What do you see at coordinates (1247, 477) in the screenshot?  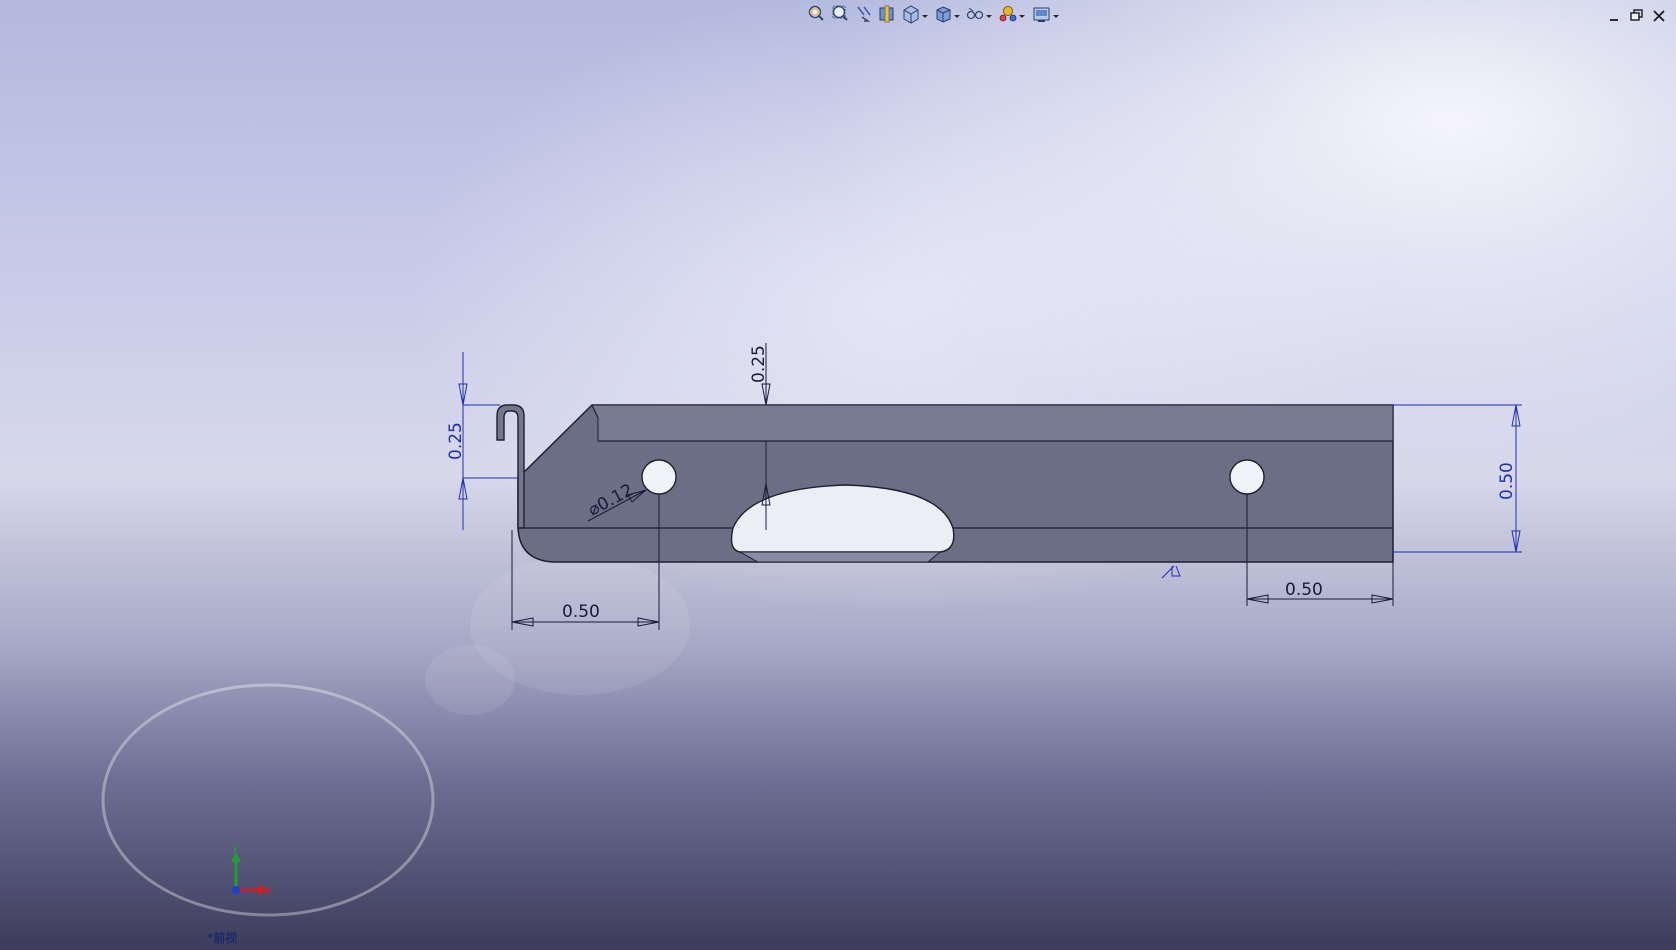 I see `right-hole` at bounding box center [1247, 477].